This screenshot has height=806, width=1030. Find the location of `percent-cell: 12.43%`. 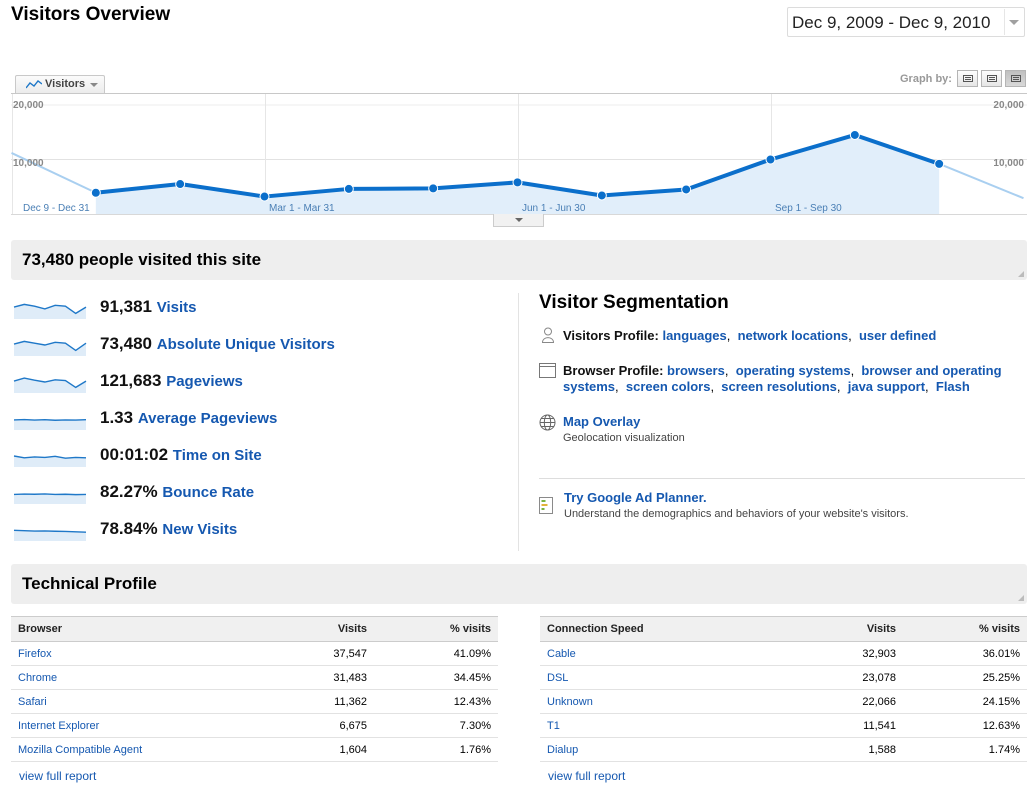

percent-cell: 12.43% is located at coordinates (436, 701).